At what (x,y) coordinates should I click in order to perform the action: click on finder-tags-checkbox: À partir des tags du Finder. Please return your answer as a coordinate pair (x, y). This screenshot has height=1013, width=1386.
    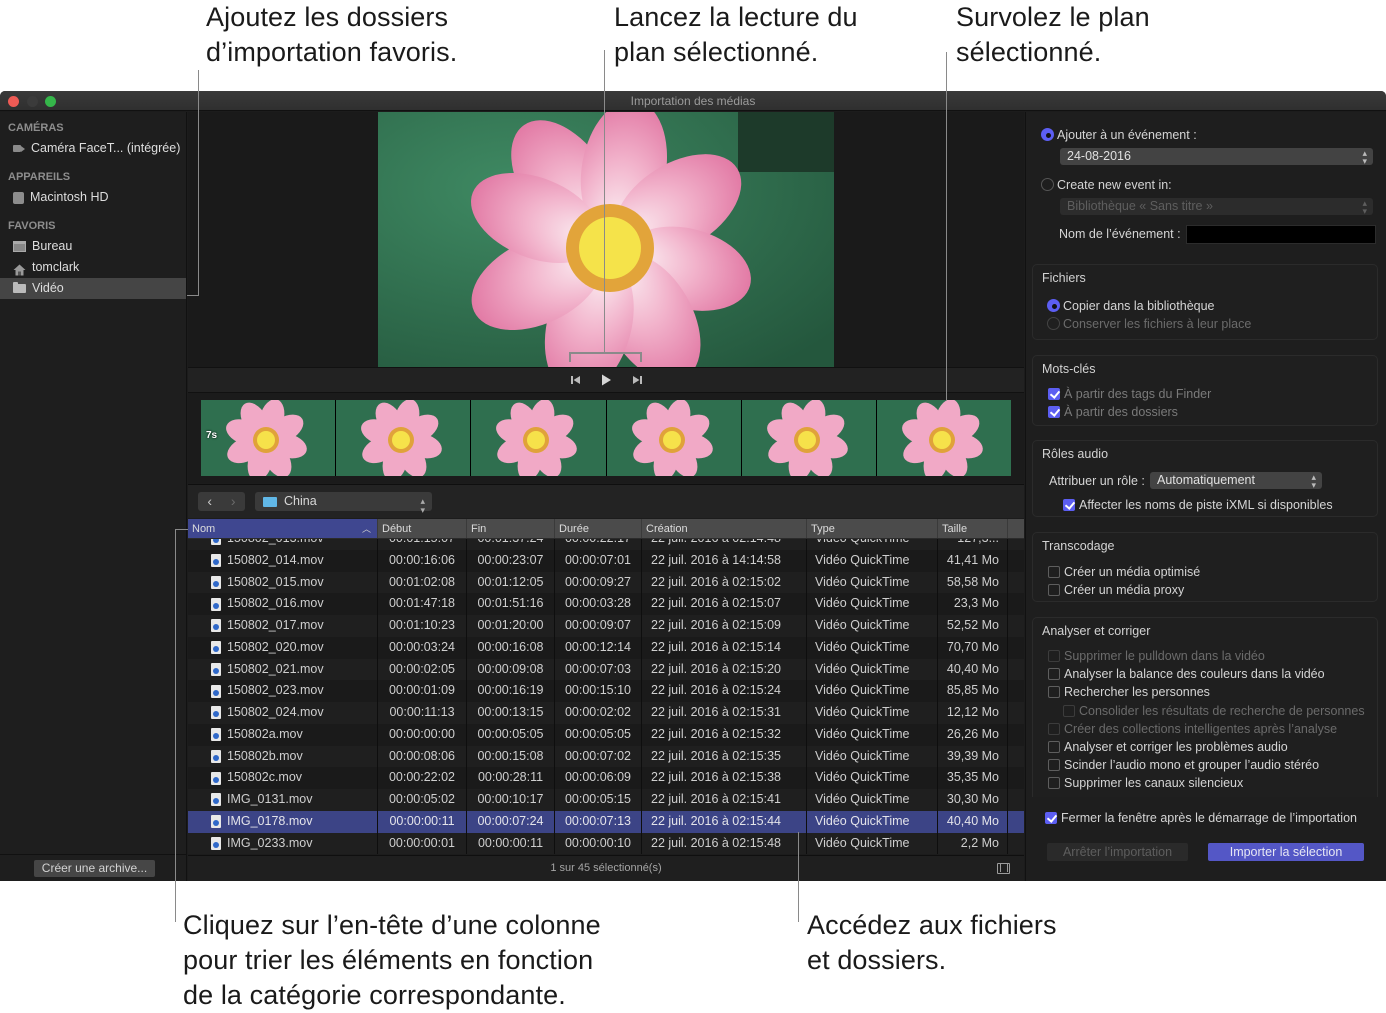
    Looking at the image, I should click on (1129, 394).